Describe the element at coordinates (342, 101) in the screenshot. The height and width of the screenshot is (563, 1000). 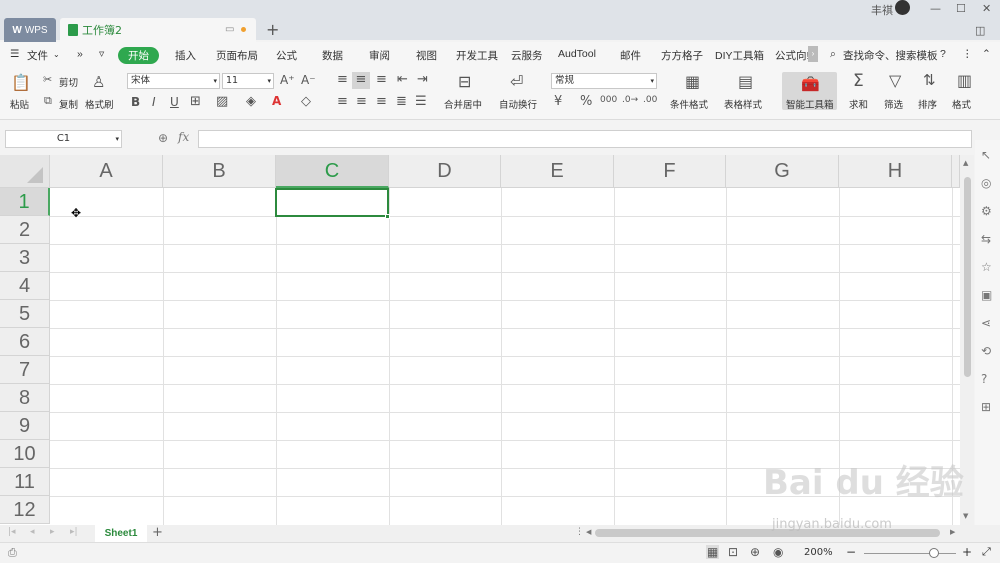
I see `align-left-icon: ≡` at that location.